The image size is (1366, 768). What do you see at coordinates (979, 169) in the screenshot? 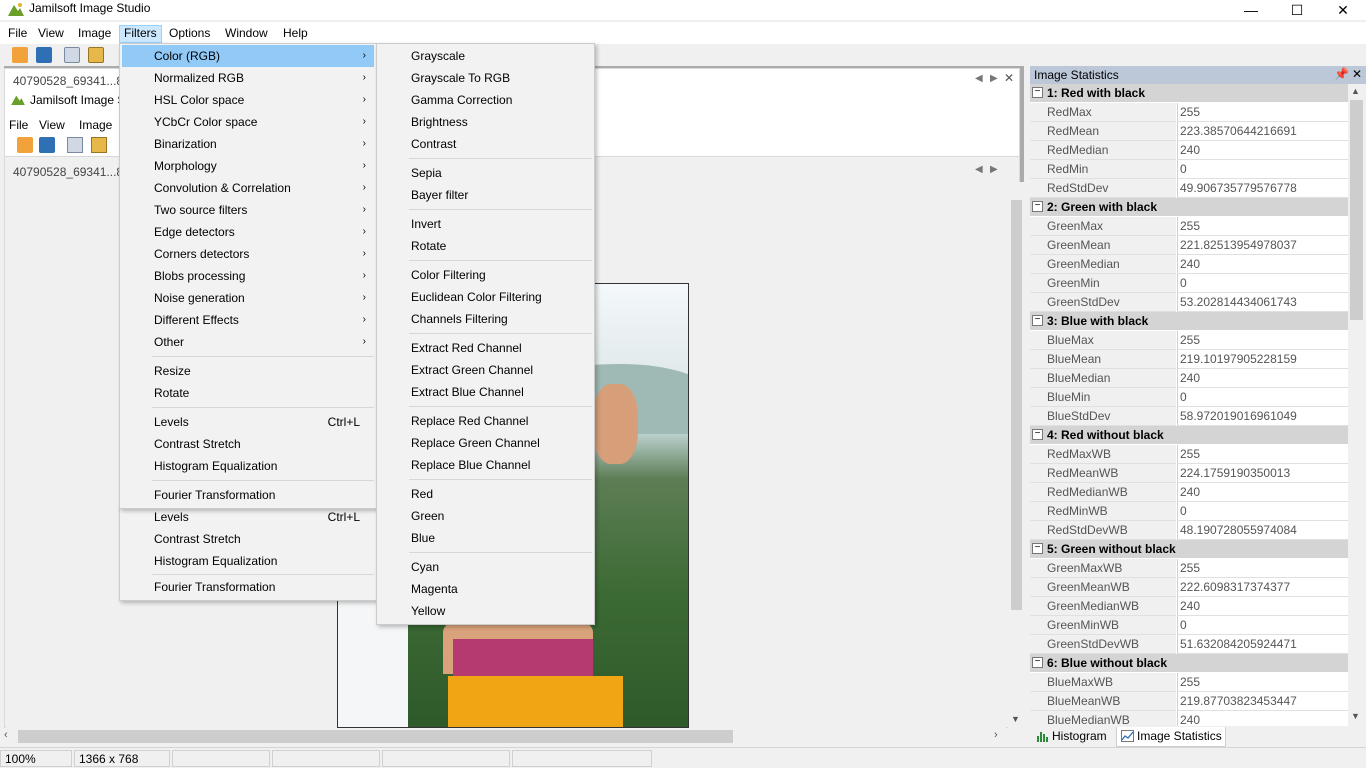
I see `tab2-nav-left-icon: ◀` at bounding box center [979, 169].